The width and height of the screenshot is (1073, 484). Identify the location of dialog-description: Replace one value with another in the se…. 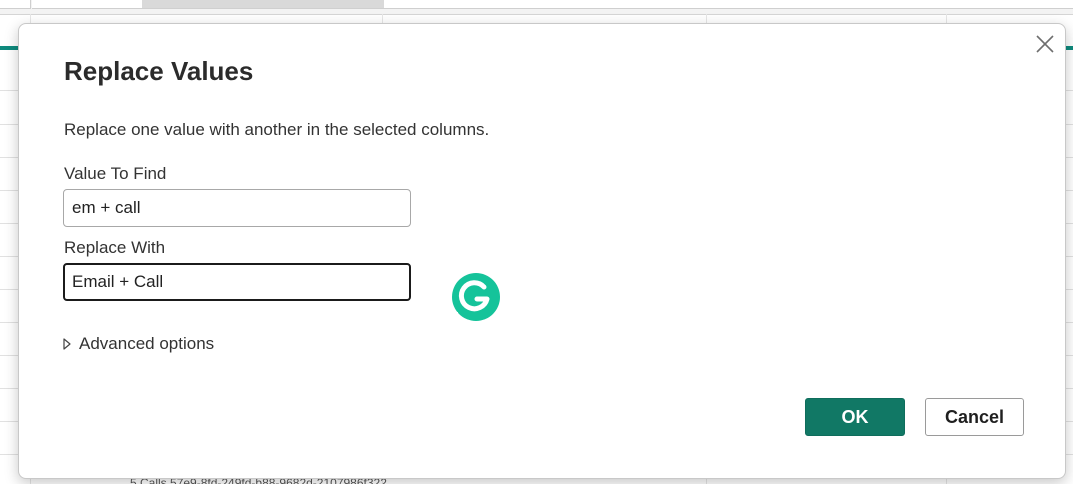
(277, 129).